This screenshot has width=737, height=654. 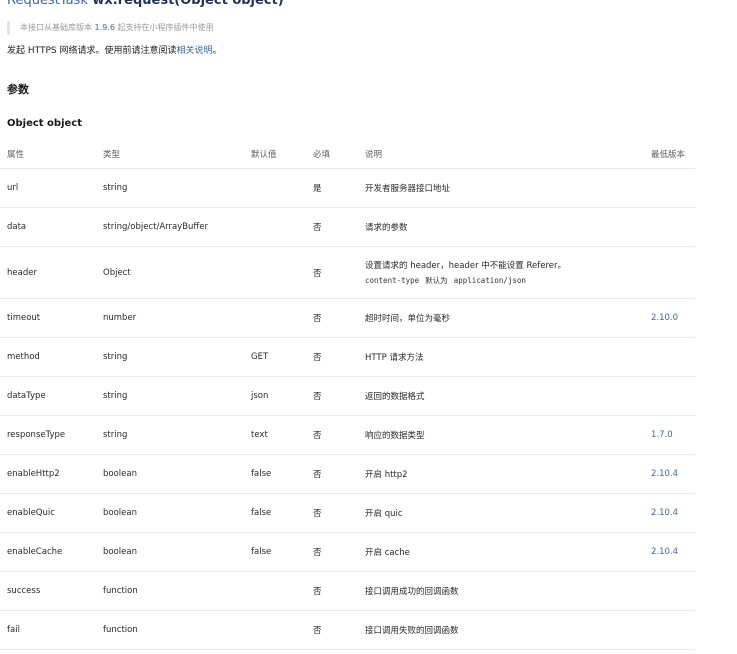 What do you see at coordinates (347, 188) in the screenshot?
I see `table-row: url string 是 开发者服务器接口地址` at bounding box center [347, 188].